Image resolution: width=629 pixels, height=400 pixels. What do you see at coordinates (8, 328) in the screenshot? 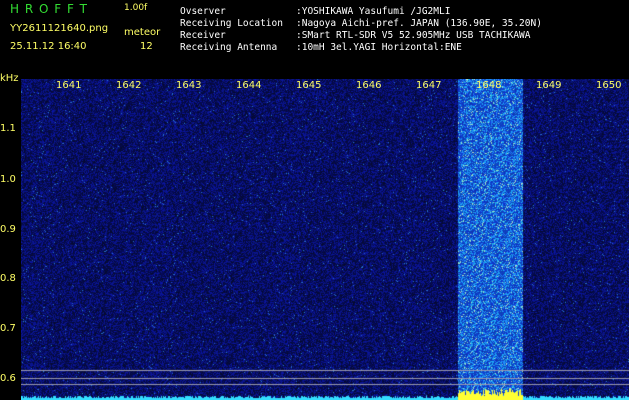
I see `y-tick: 0.7` at bounding box center [8, 328].